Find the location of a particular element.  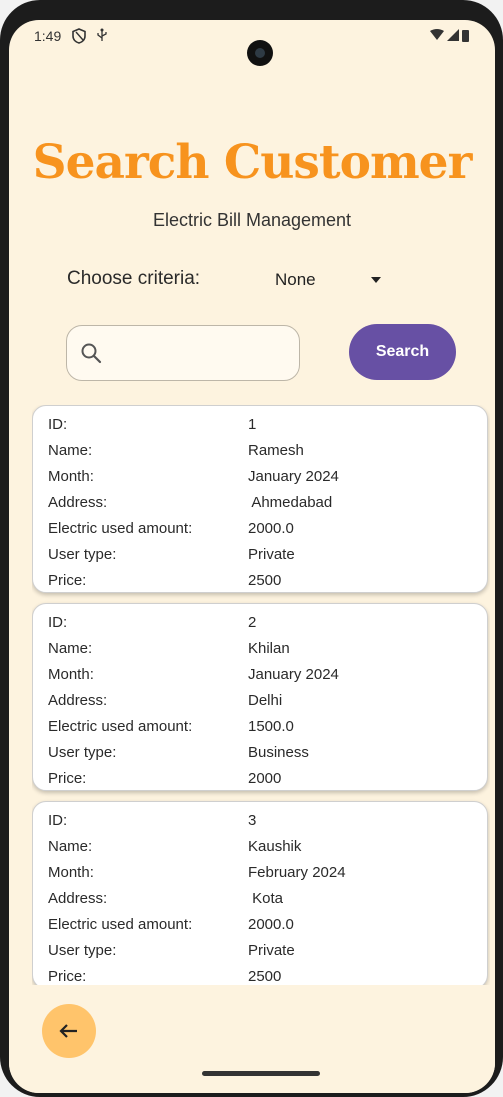

field-value: February 2024 is located at coordinates (297, 872).